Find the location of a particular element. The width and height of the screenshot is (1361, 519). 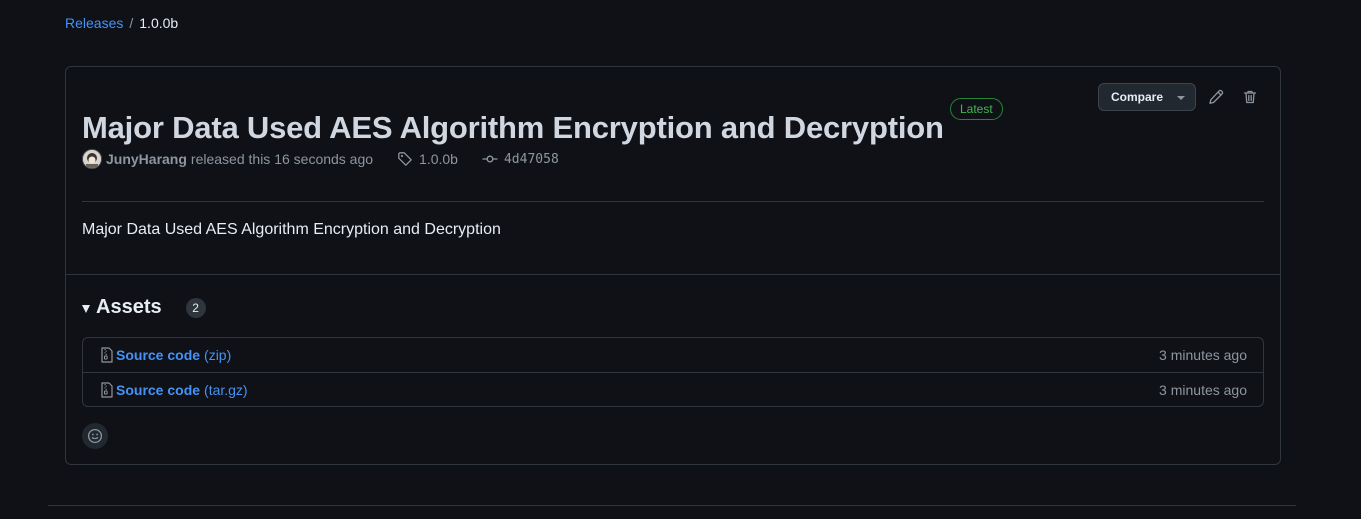

assets-title: Assets is located at coordinates (129, 307).